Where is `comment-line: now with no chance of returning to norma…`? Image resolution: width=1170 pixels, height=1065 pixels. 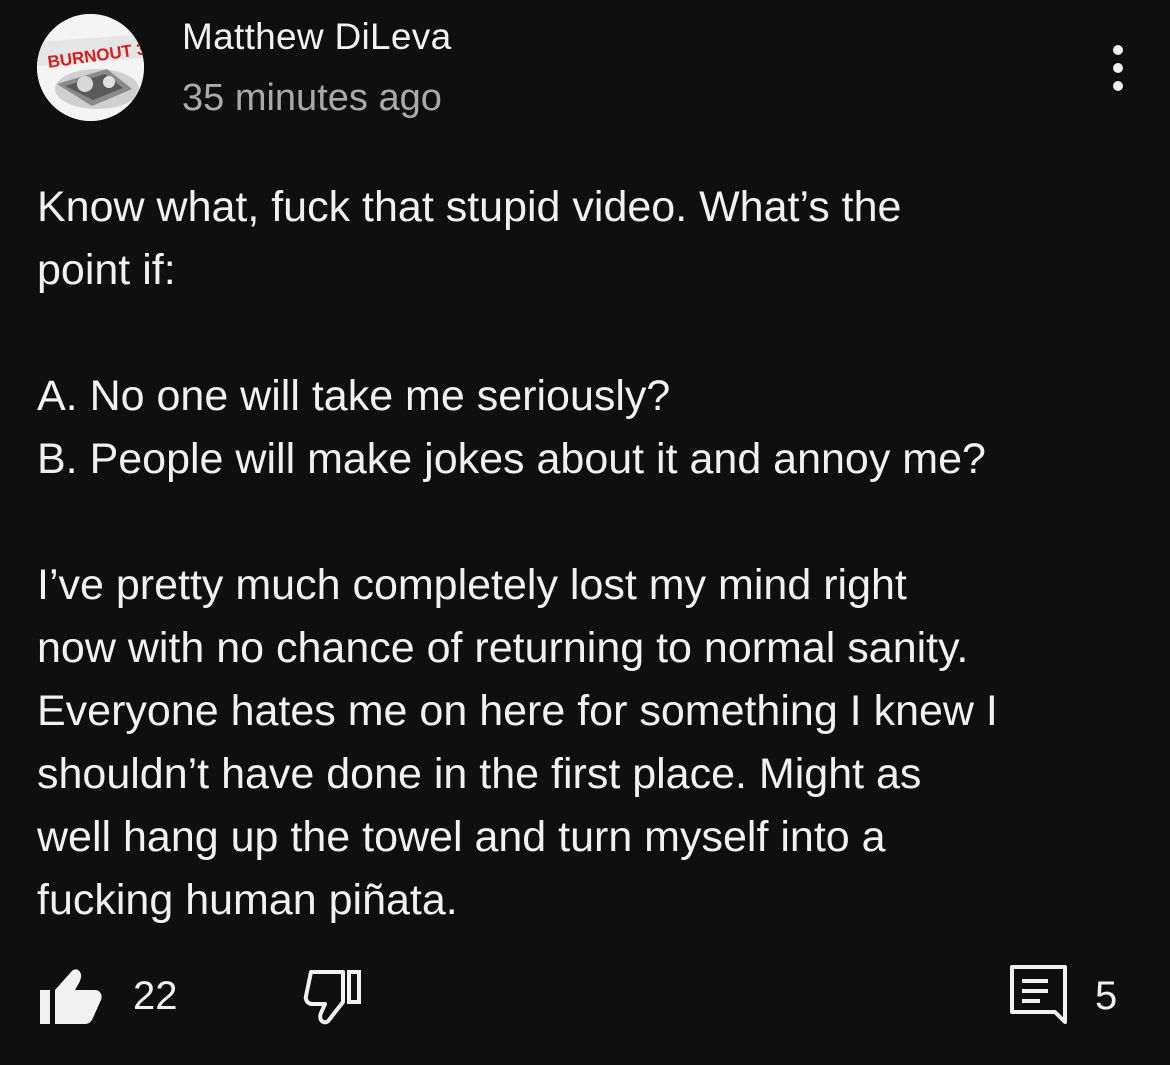 comment-line: now with no chance of returning to norma… is located at coordinates (503, 648).